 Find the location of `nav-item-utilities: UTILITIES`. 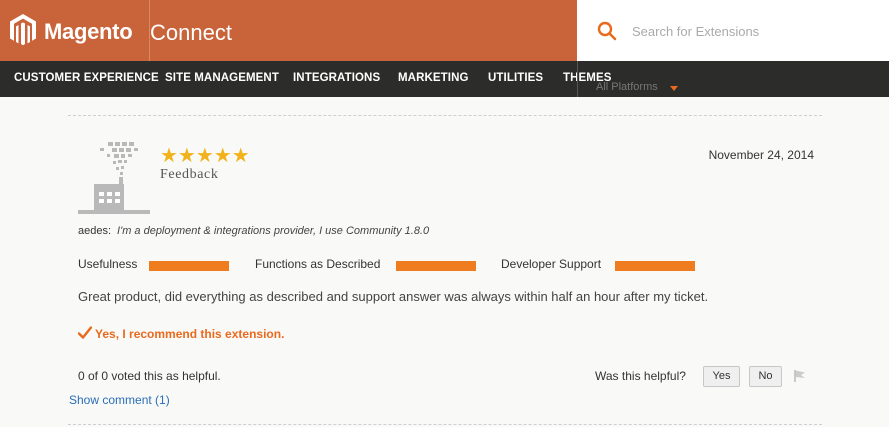

nav-item-utilities: UTILITIES is located at coordinates (515, 79).